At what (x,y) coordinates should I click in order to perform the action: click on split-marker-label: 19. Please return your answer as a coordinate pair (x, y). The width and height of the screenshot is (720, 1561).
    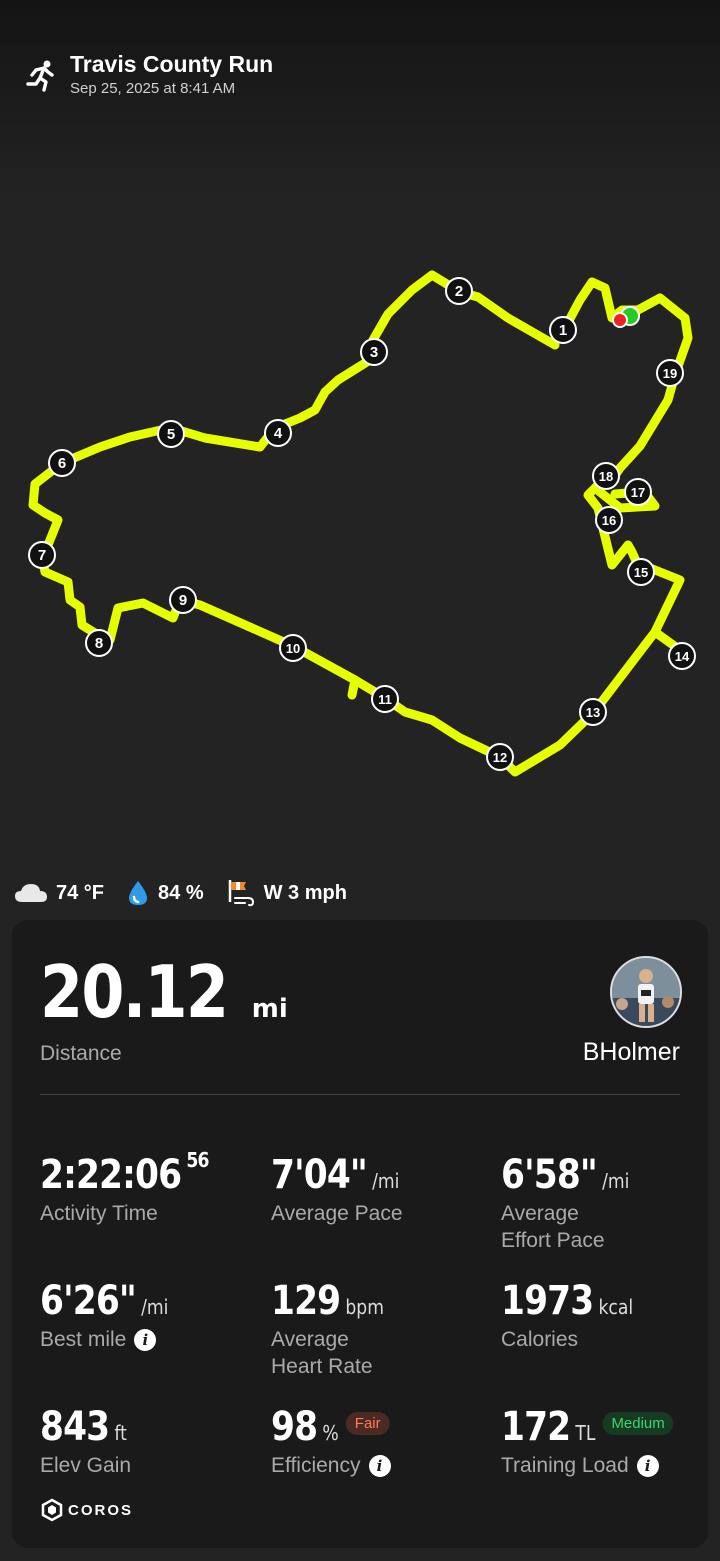
    Looking at the image, I should click on (670, 373).